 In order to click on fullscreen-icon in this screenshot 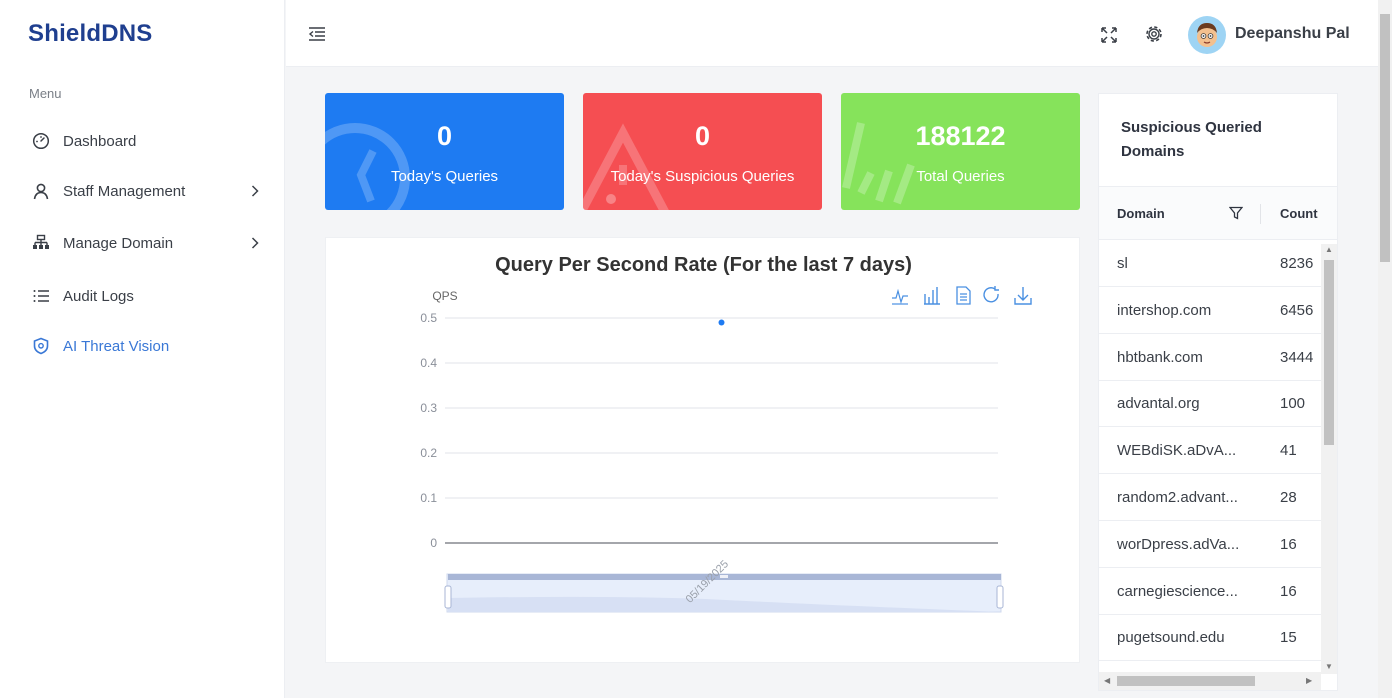, I will do `click(1109, 35)`.